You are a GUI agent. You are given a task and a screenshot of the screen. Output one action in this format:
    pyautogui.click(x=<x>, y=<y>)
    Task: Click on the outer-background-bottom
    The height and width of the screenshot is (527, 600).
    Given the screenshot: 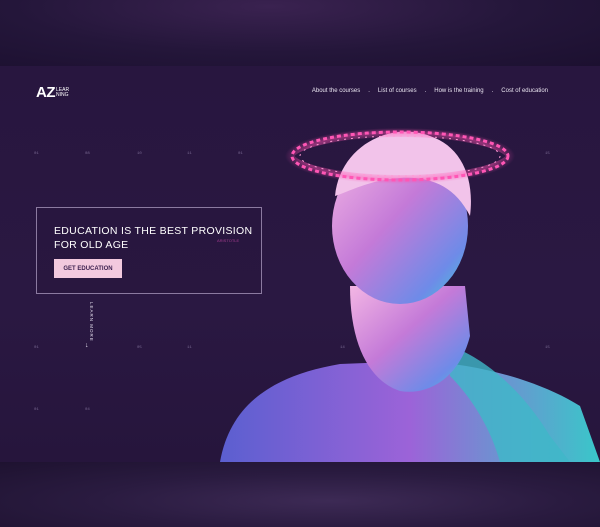 What is the action you would take?
    pyautogui.click(x=300, y=494)
    